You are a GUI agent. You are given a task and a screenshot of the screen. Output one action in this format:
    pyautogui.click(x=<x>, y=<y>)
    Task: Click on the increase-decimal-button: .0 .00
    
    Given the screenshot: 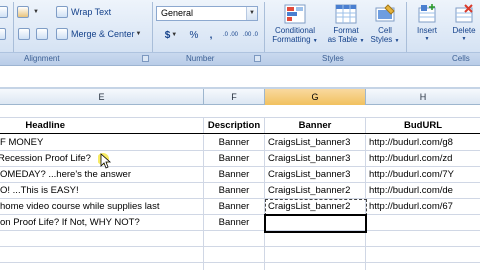 What is the action you would take?
    pyautogui.click(x=230, y=35)
    